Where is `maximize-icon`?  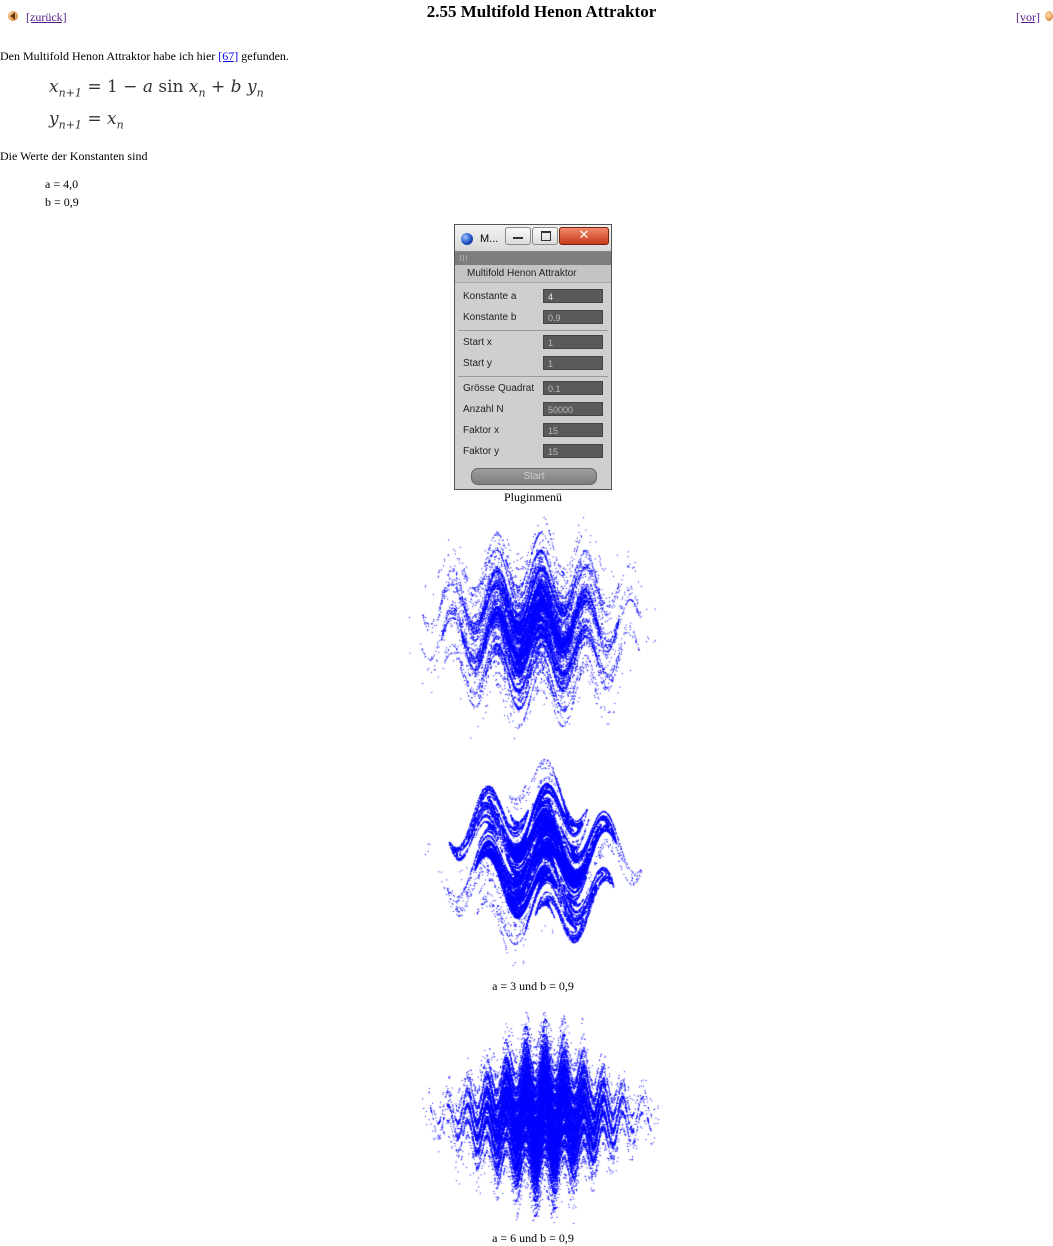
maximize-icon is located at coordinates (546, 236).